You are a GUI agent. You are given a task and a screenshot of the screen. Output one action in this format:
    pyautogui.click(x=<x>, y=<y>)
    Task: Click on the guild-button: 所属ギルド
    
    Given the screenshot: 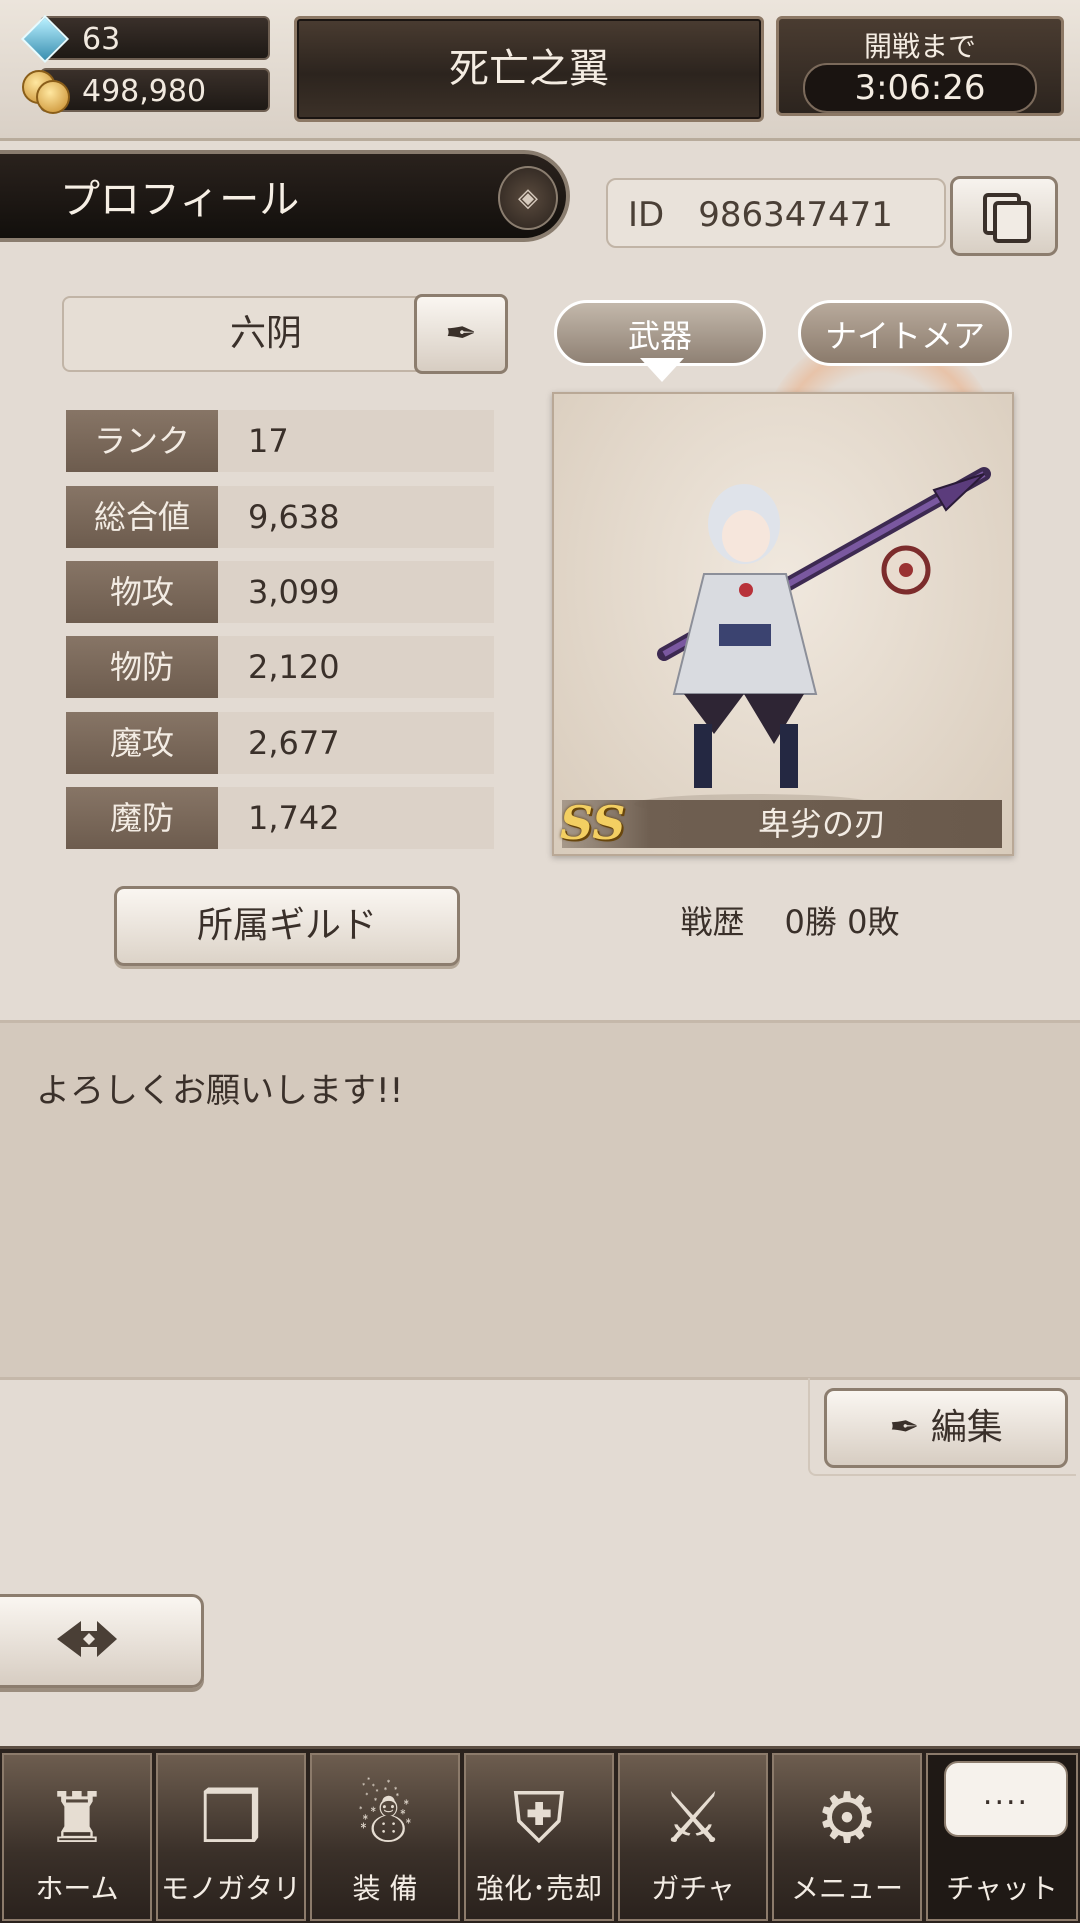 What is the action you would take?
    pyautogui.click(x=287, y=926)
    